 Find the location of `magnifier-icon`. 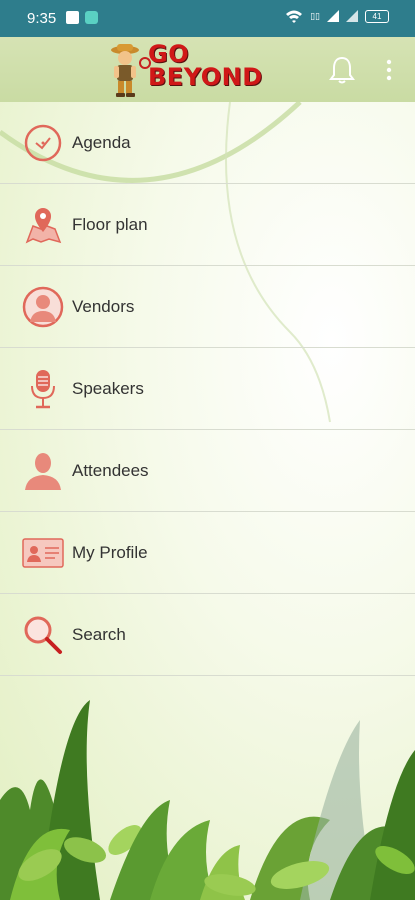

magnifier-icon is located at coordinates (43, 635).